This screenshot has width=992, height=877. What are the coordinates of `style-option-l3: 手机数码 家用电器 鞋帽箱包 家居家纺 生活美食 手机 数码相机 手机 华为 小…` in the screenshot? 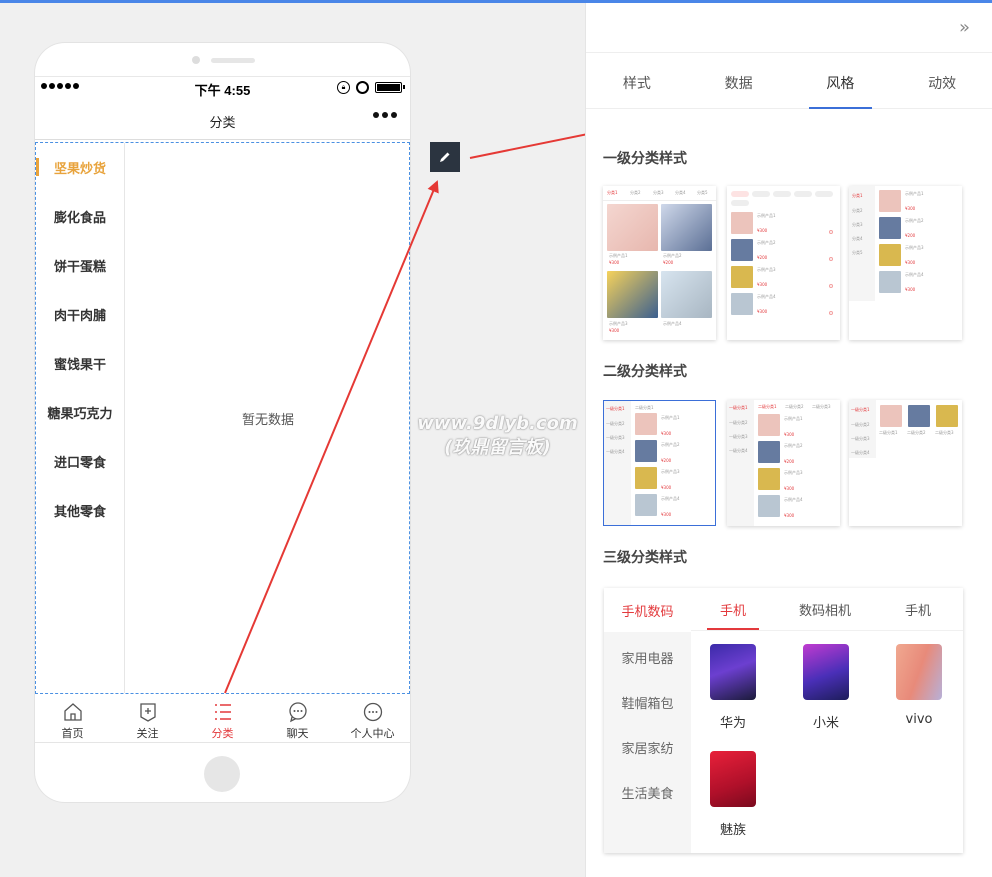 It's located at (783, 720).